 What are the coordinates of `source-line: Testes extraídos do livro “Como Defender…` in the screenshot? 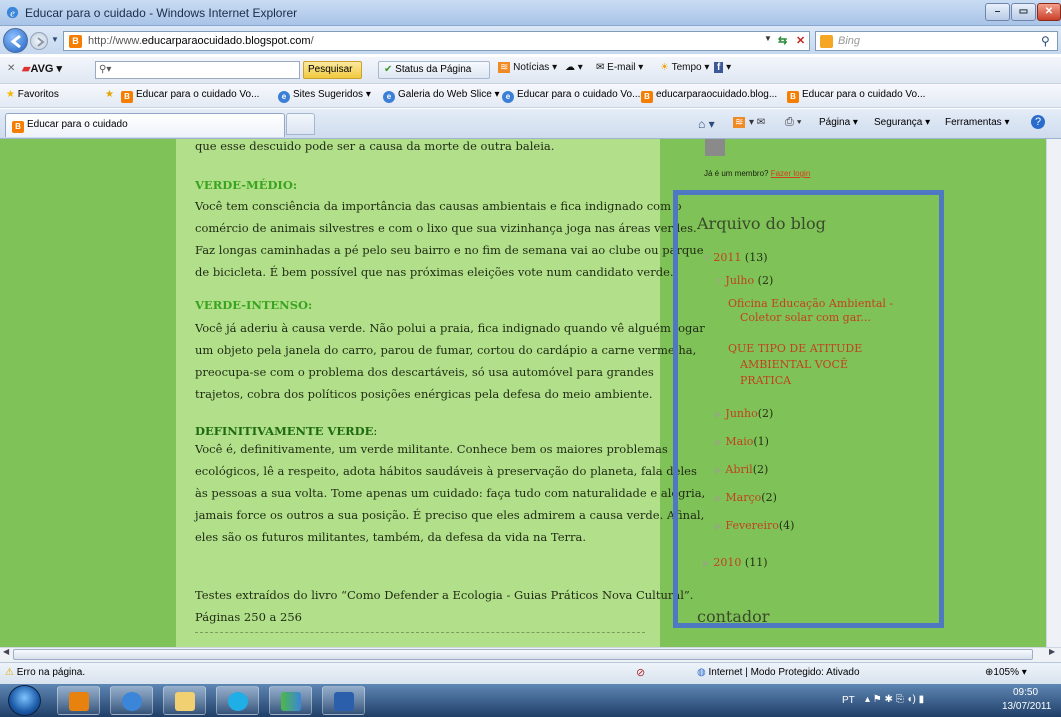 It's located at (444, 595).